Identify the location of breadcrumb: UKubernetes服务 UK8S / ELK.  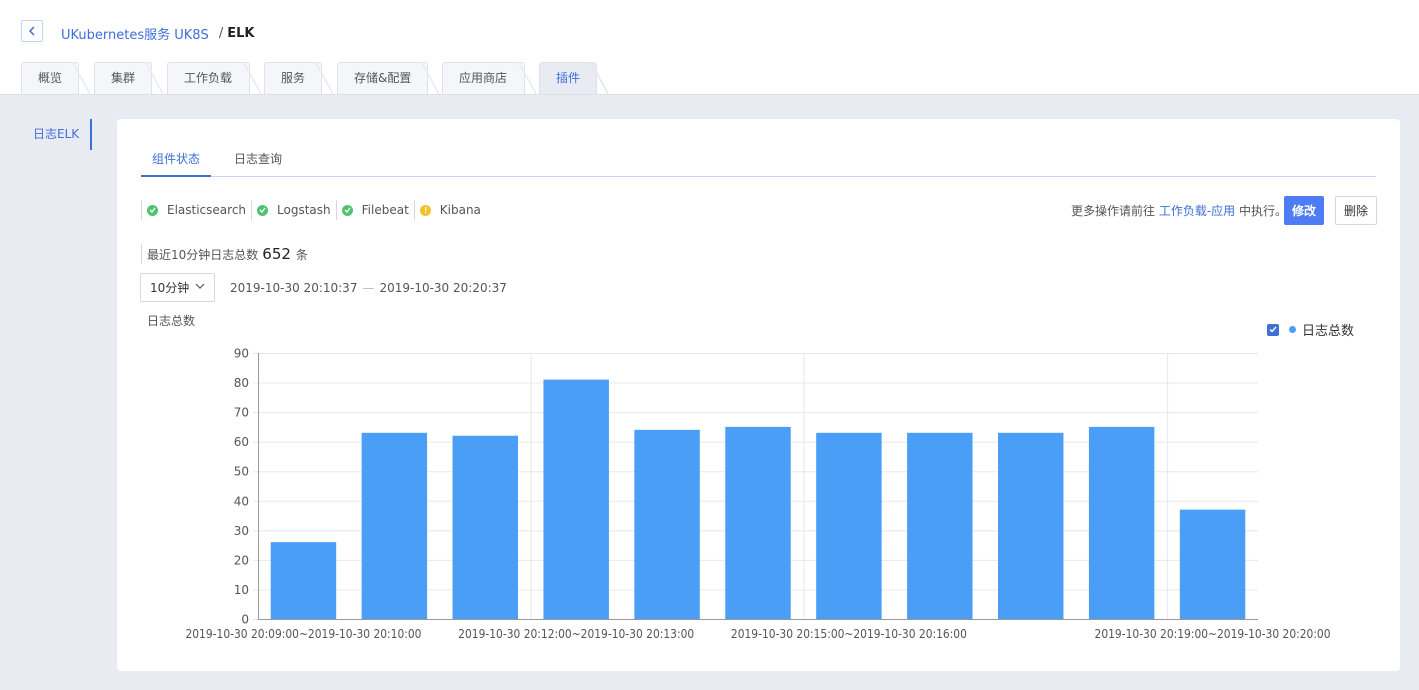
(157, 33).